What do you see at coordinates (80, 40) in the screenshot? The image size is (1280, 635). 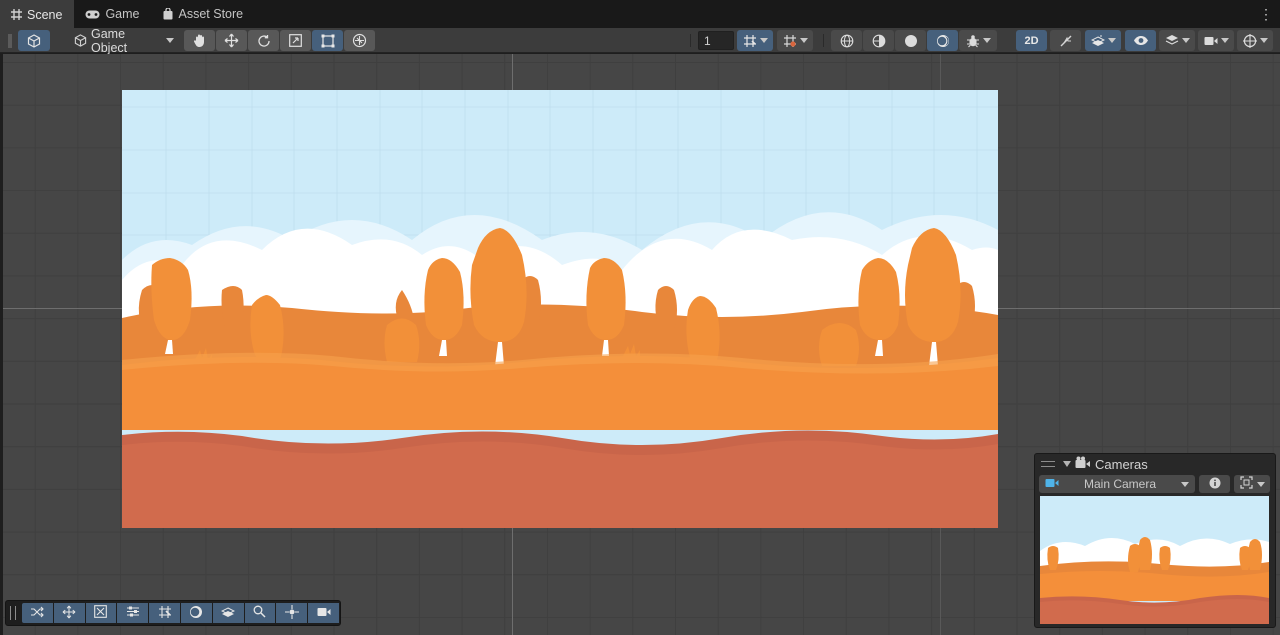 I see `cube-outline-icon` at bounding box center [80, 40].